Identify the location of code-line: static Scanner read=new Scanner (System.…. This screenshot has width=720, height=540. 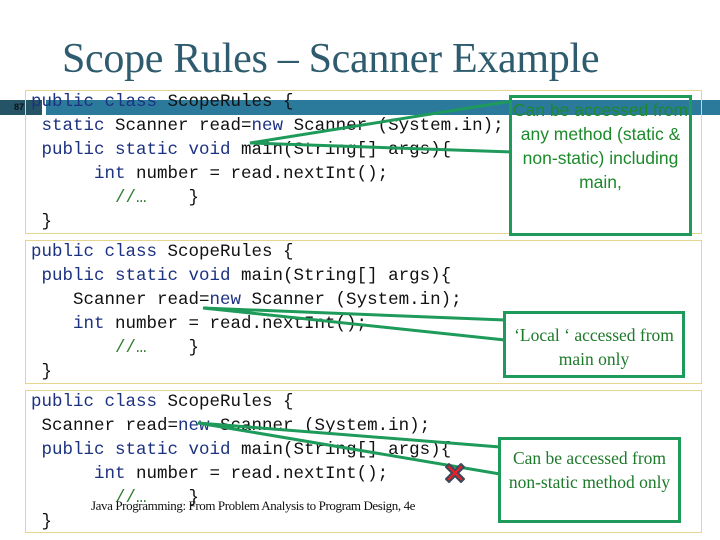
(267, 126).